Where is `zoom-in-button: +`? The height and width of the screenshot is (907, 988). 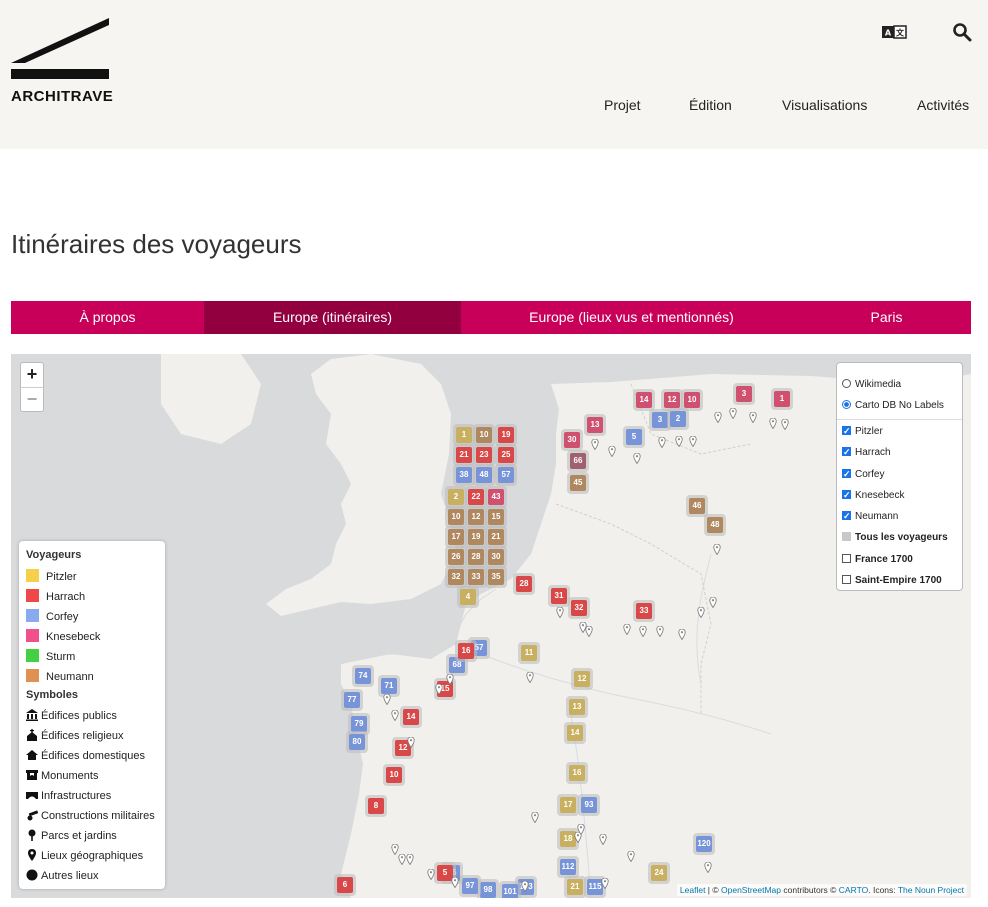
zoom-in-button: + is located at coordinates (32, 375).